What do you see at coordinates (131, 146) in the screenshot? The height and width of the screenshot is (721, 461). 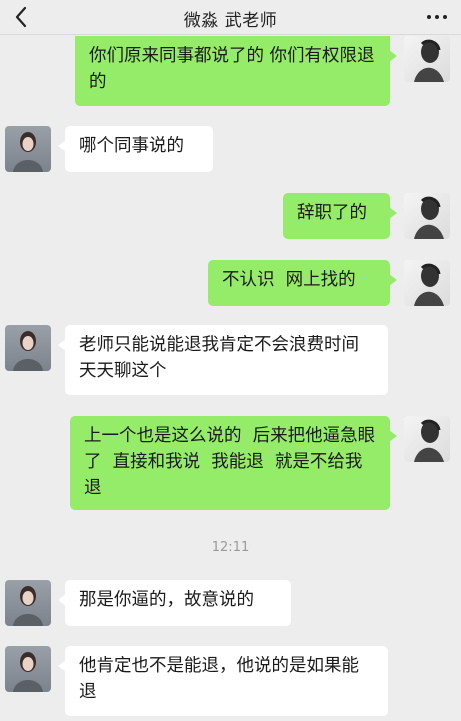 I see `message-text: 哪个同事说的` at bounding box center [131, 146].